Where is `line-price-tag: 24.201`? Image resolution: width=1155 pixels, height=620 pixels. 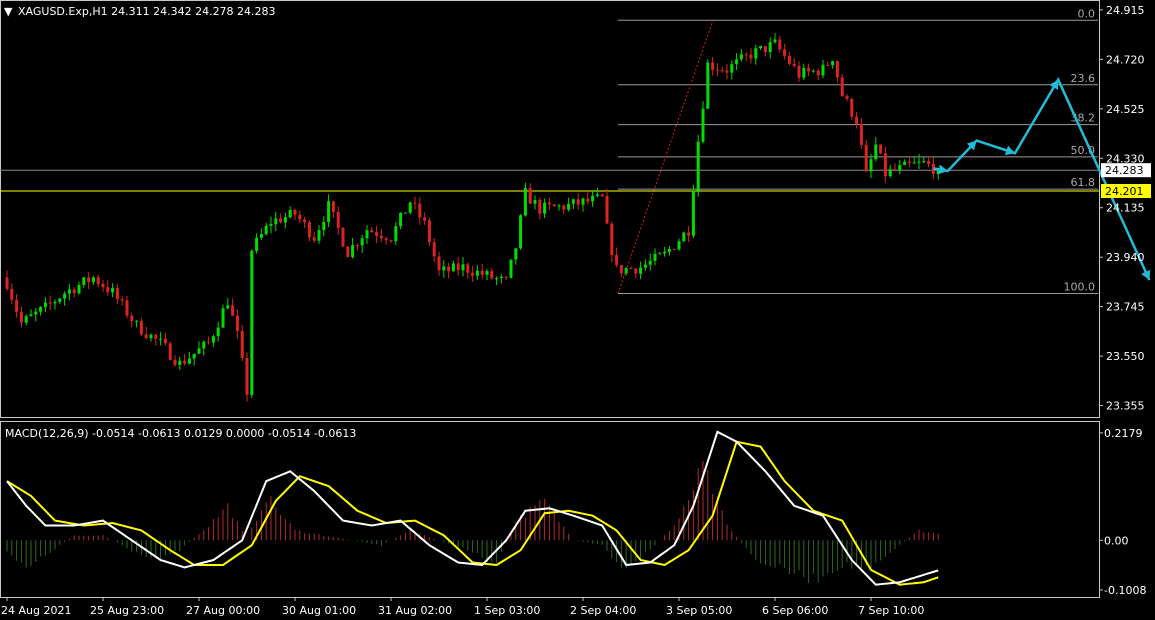 line-price-tag: 24.201 is located at coordinates (1126, 190).